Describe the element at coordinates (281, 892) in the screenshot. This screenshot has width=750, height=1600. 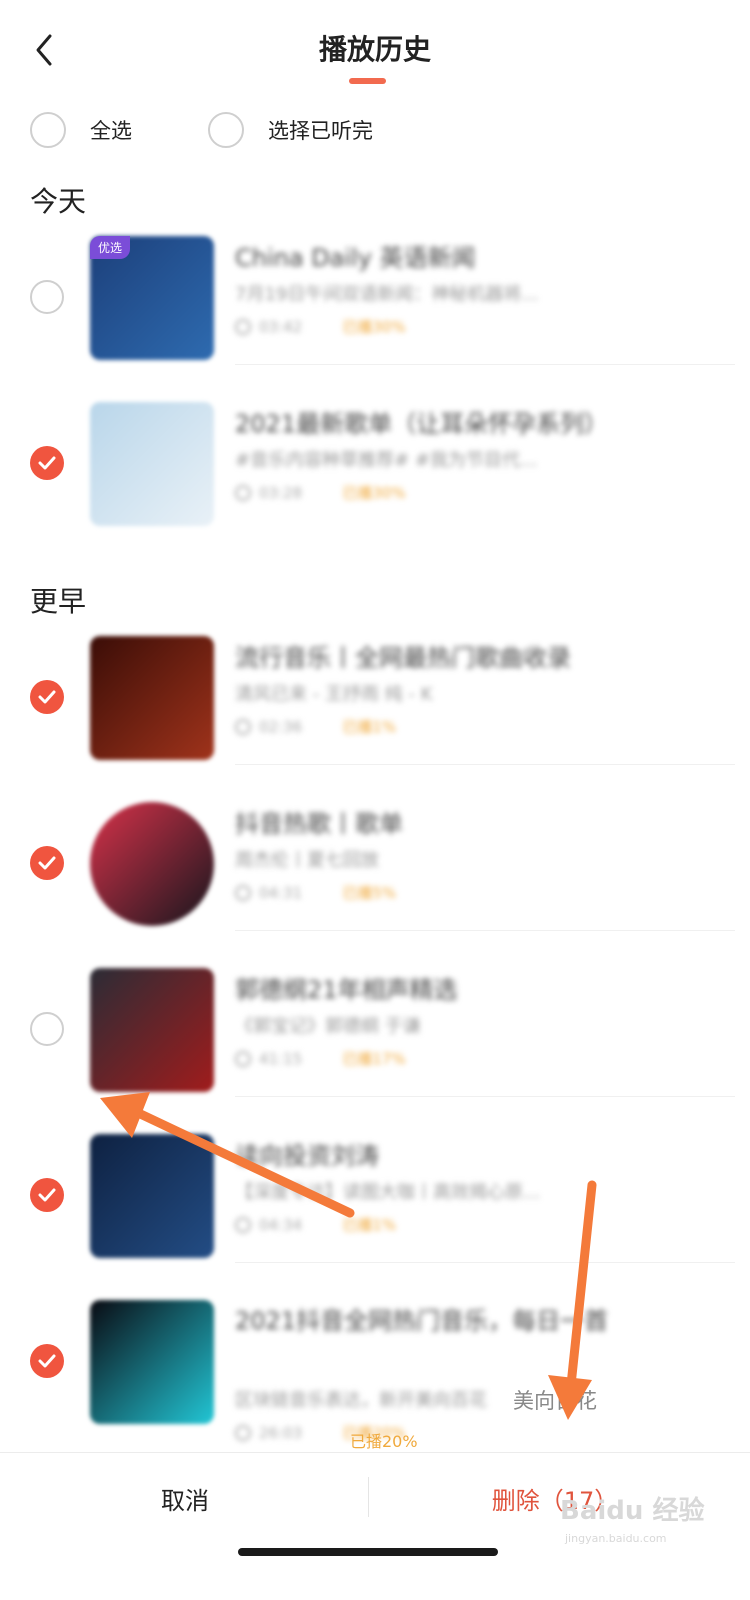
I see `item-duration: 04:31` at that location.